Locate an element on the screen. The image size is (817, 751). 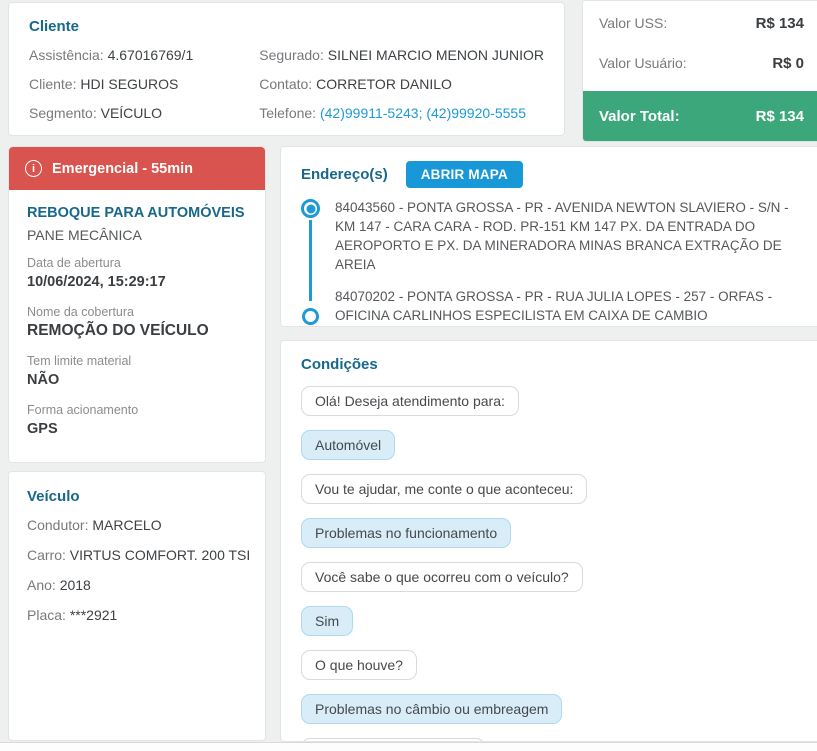
chat-bubble-question: Você sabe o que ocorreu com o veículo? is located at coordinates (442, 577).